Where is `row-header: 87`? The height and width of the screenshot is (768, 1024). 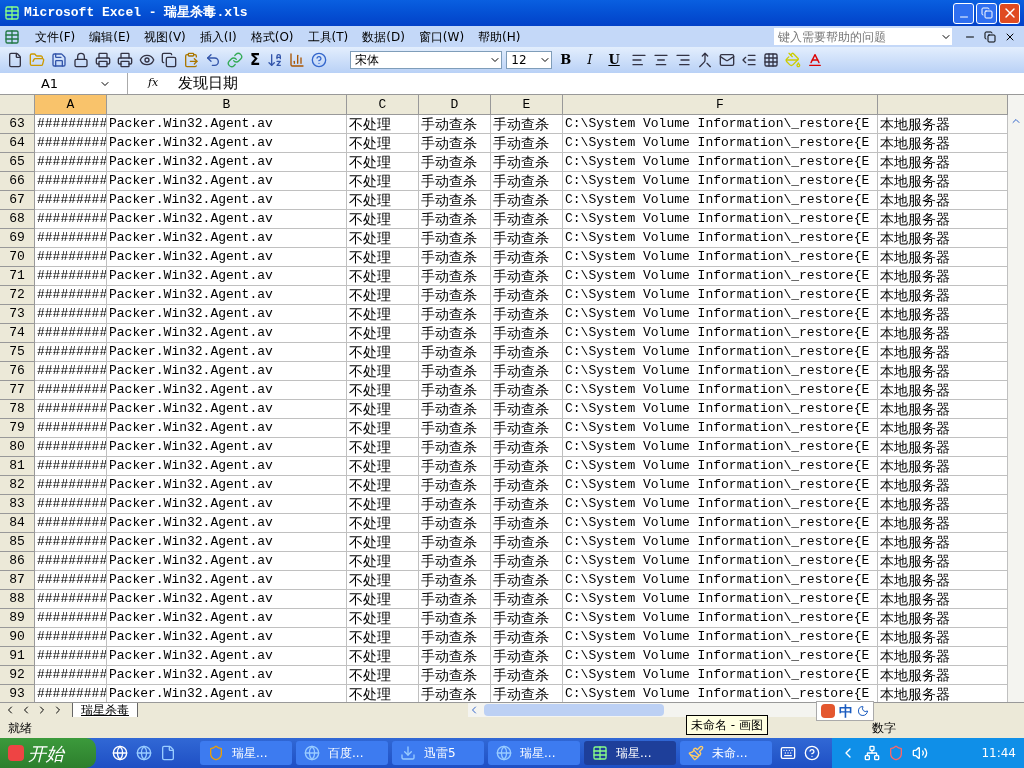 row-header: 87 is located at coordinates (17, 580).